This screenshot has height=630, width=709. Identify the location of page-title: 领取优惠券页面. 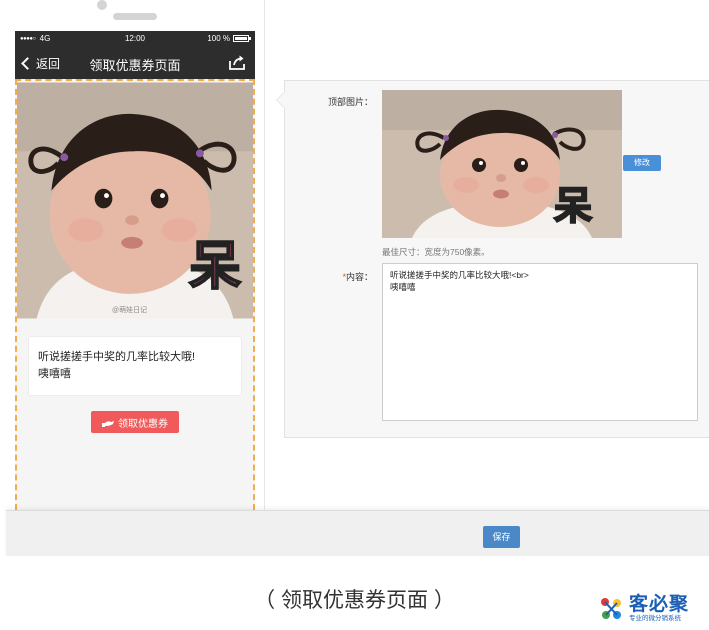
(135, 65).